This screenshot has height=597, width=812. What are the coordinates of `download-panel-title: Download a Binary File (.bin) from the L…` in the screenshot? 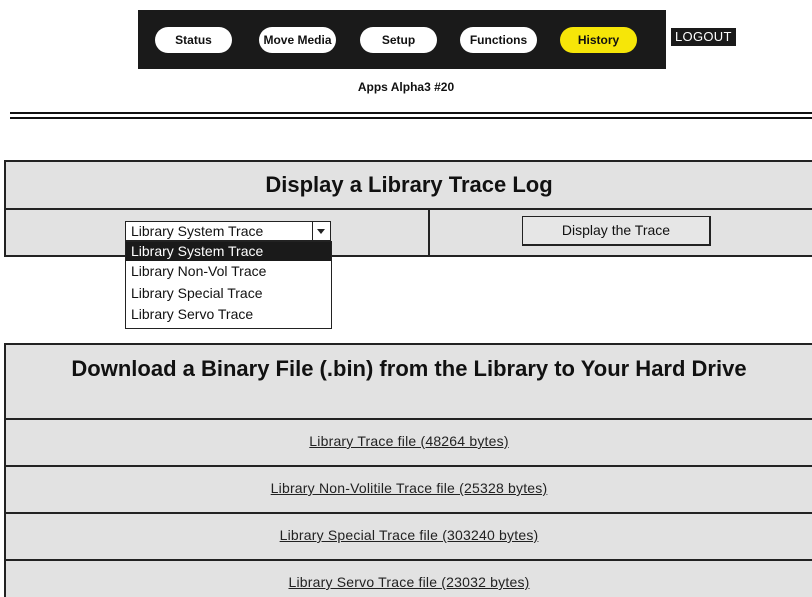 It's located at (409, 382).